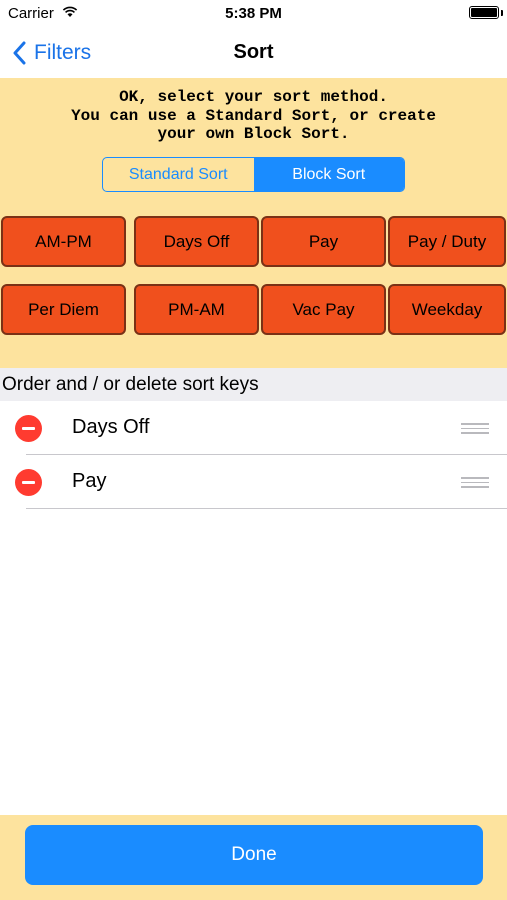 The width and height of the screenshot is (507, 900). I want to click on page-title: Sort, so click(253, 52).